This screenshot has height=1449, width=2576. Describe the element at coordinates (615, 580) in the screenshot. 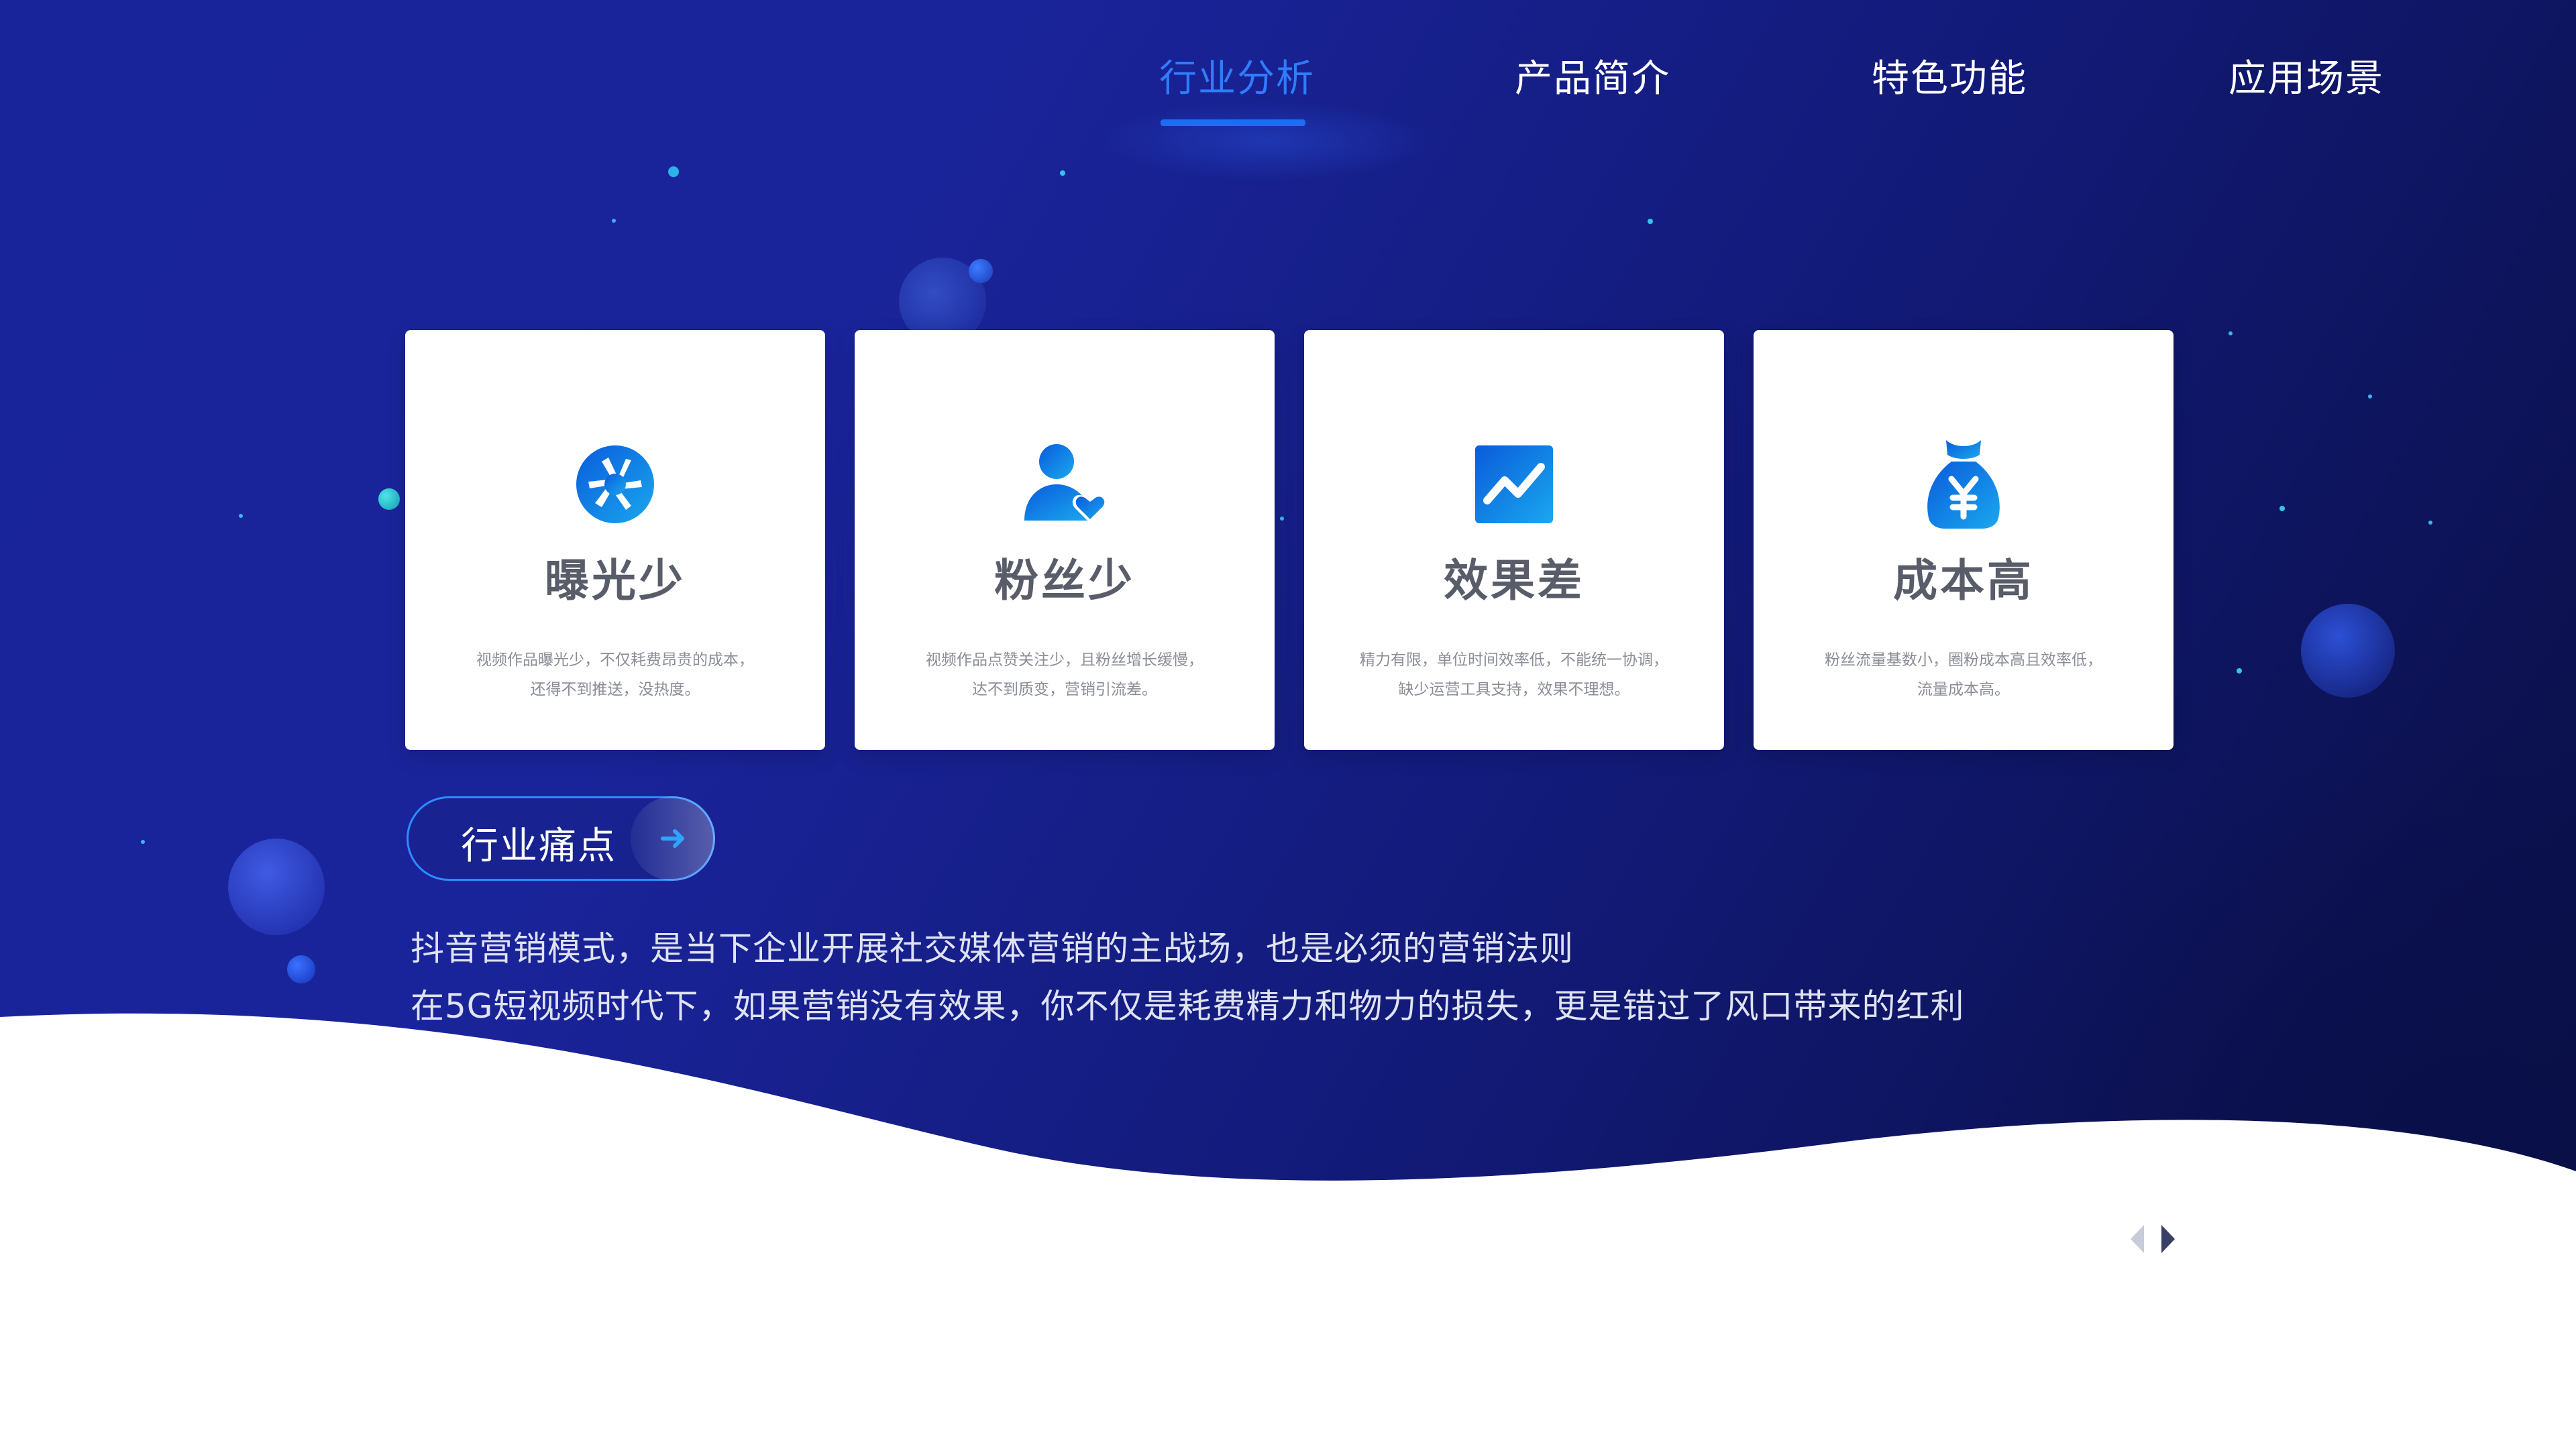

I see `card-title: 曝光少` at that location.